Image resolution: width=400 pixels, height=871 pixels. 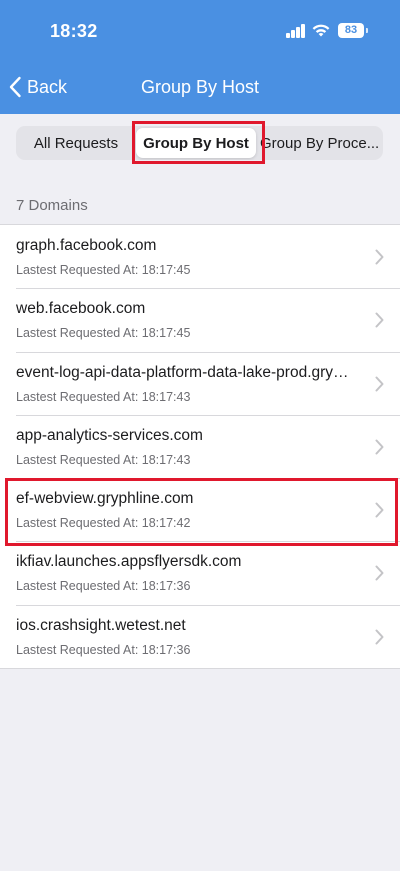 What do you see at coordinates (105, 499) in the screenshot?
I see `host-name: ef-webview.gryphline.com` at bounding box center [105, 499].